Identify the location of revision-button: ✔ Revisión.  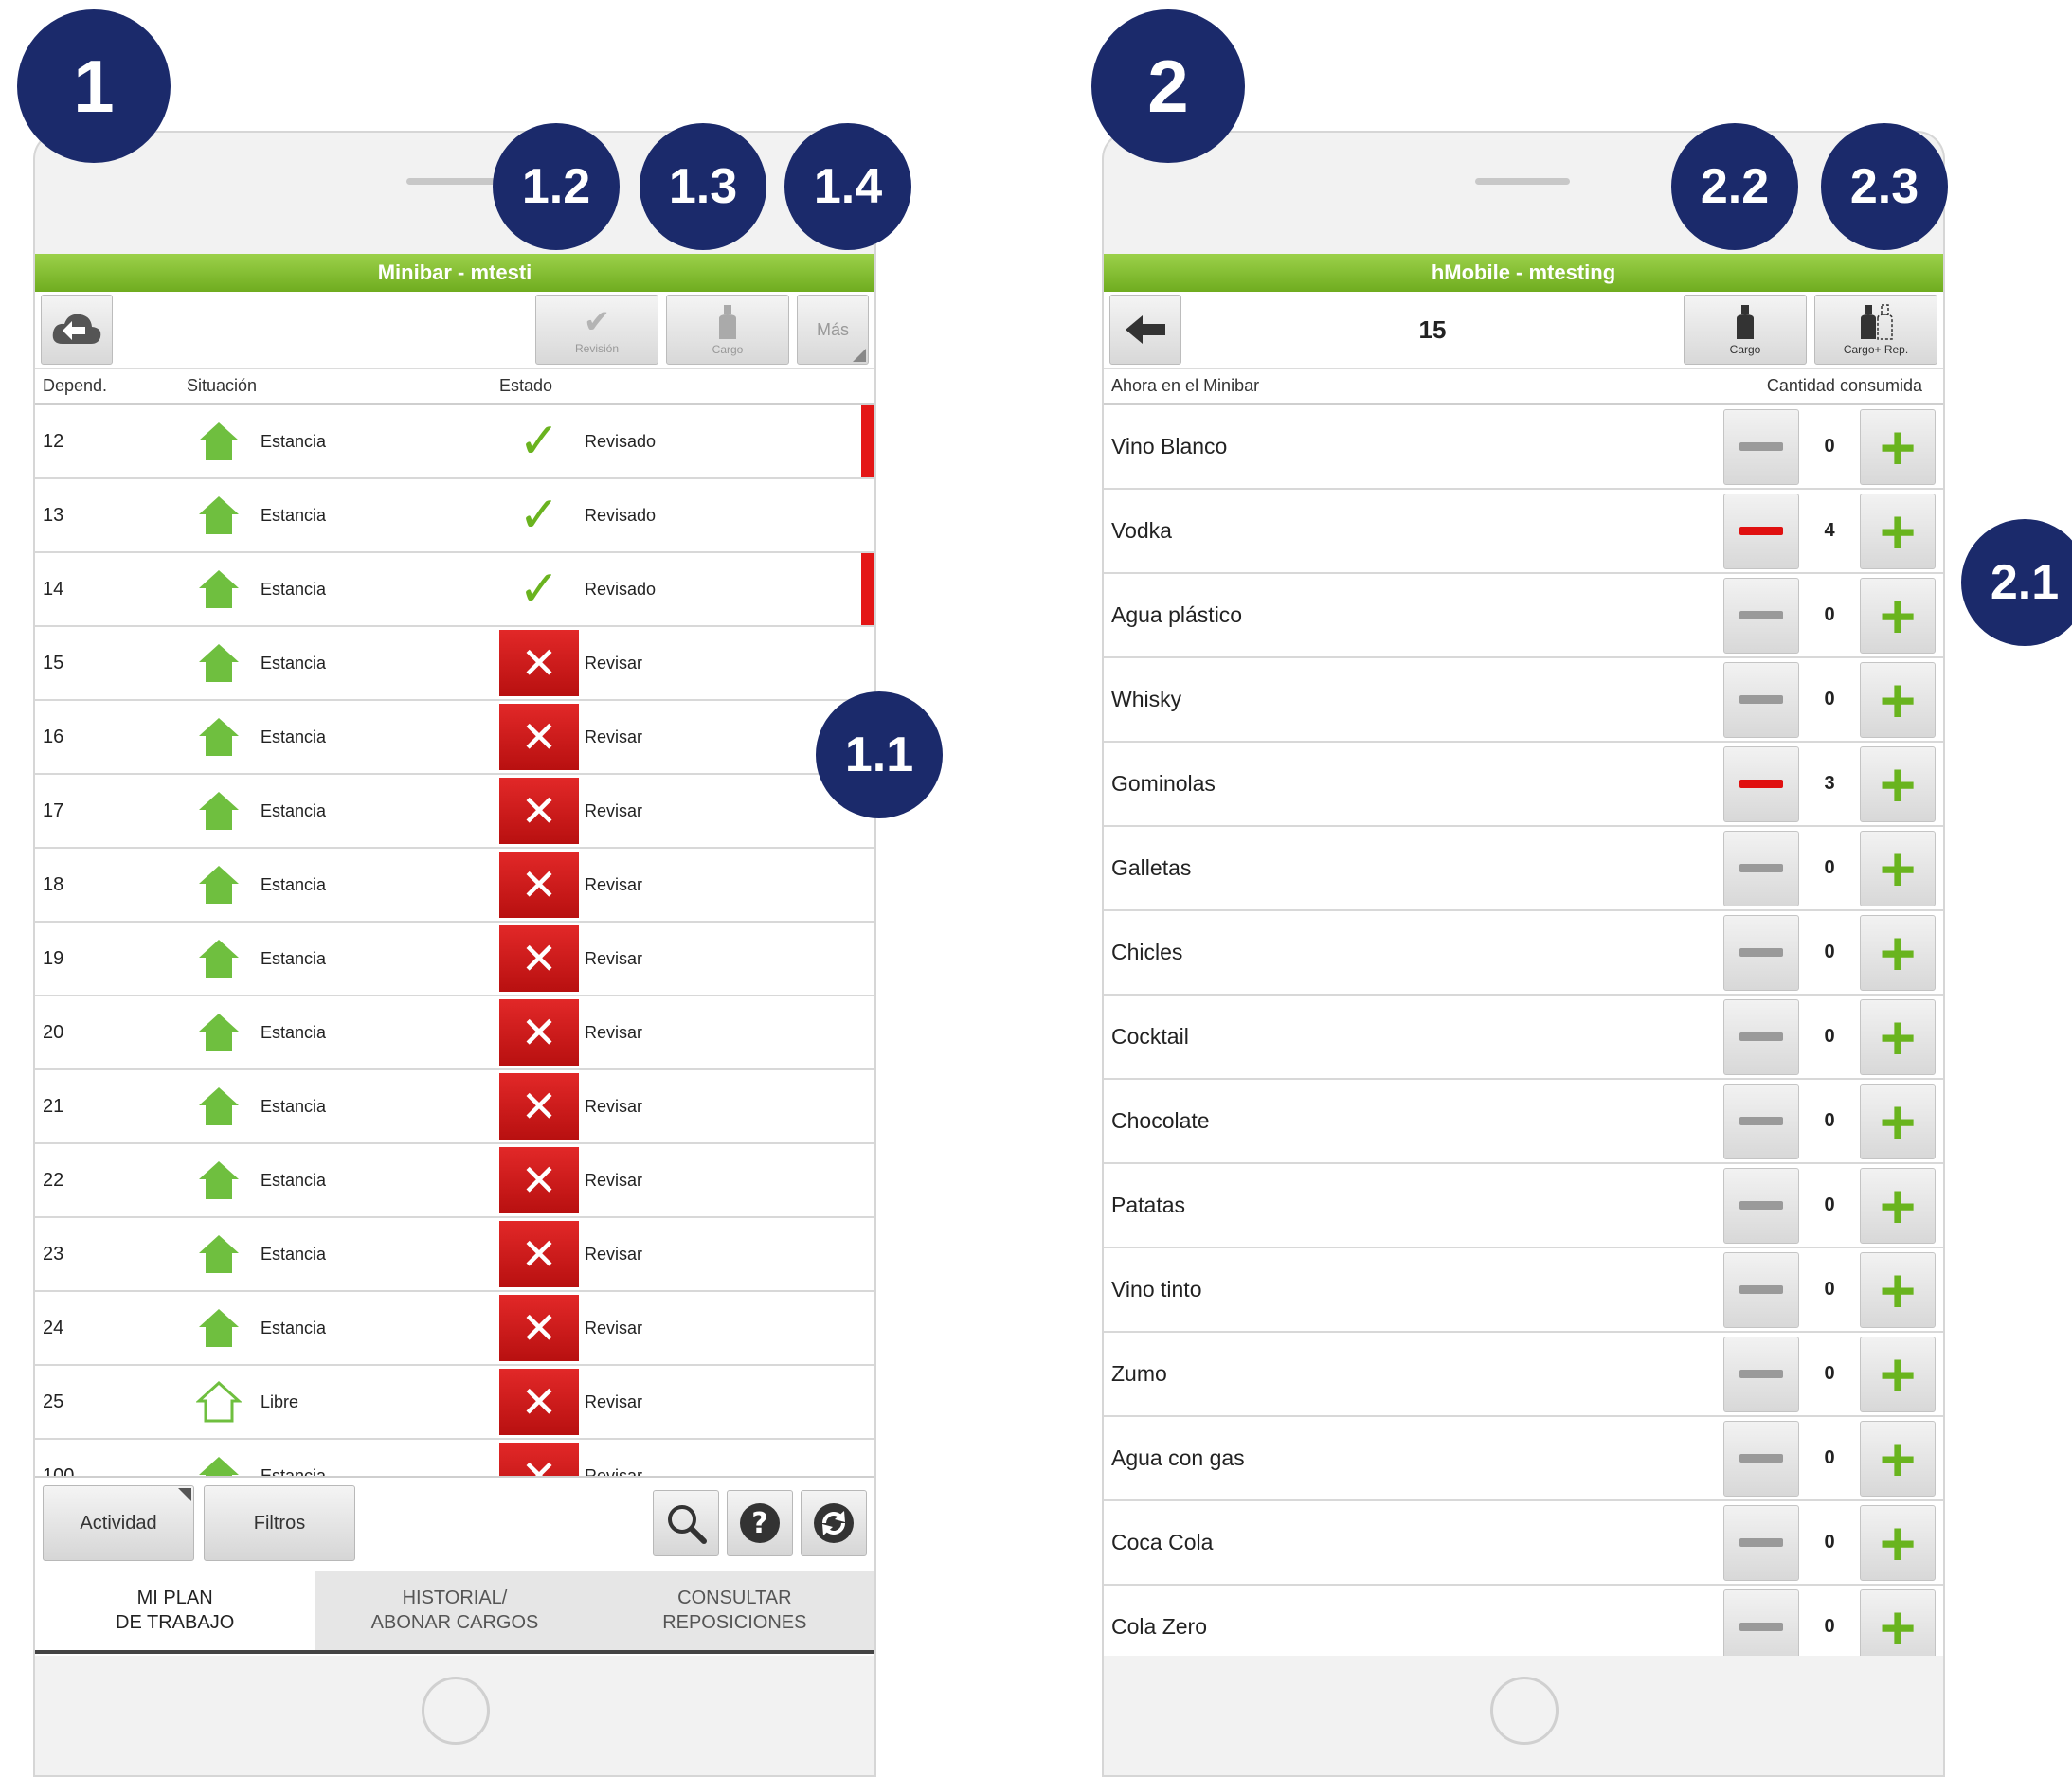
(596, 330).